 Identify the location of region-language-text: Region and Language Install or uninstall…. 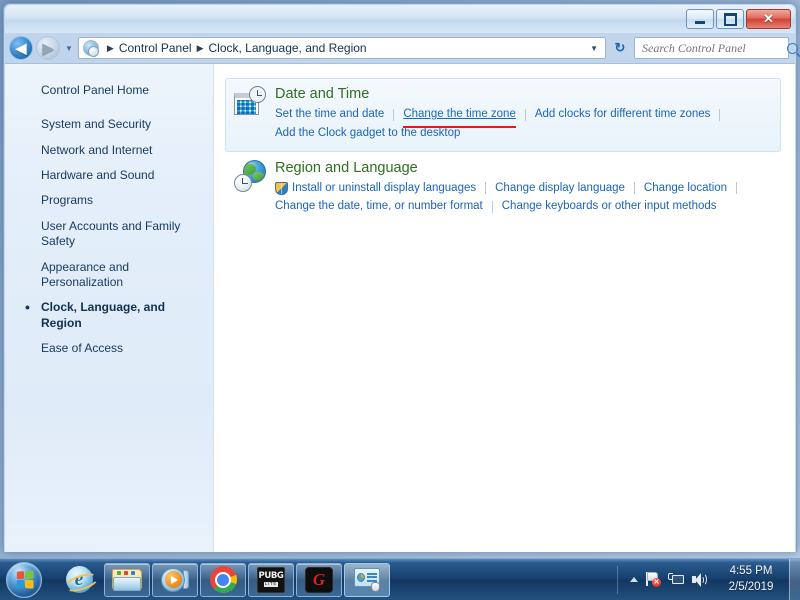
(523, 188).